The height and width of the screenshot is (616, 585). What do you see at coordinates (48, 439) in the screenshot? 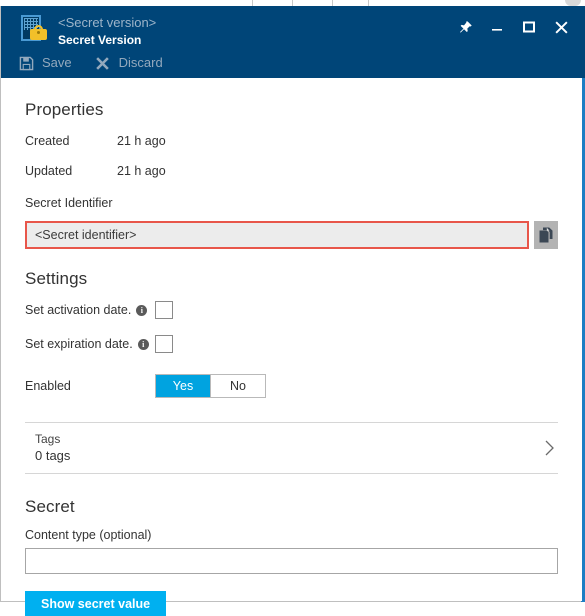
I see `tags-title: Tags` at bounding box center [48, 439].